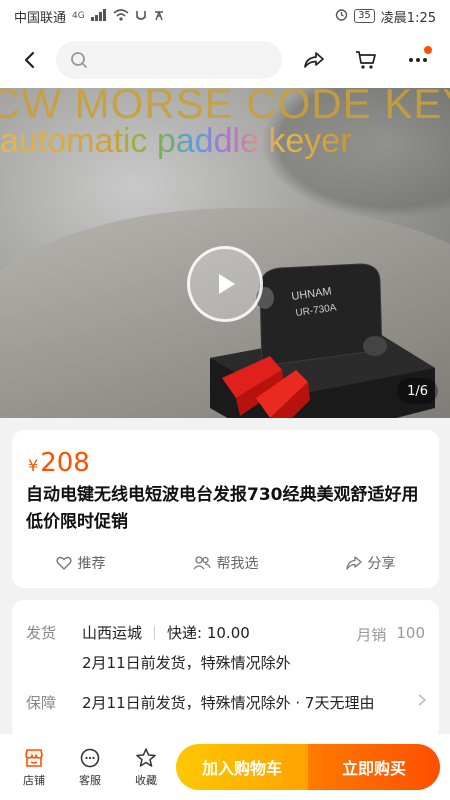  What do you see at coordinates (225, 16) in the screenshot?
I see `status-bar: 中国联通 4G 35 凌晨1:25` at bounding box center [225, 16].